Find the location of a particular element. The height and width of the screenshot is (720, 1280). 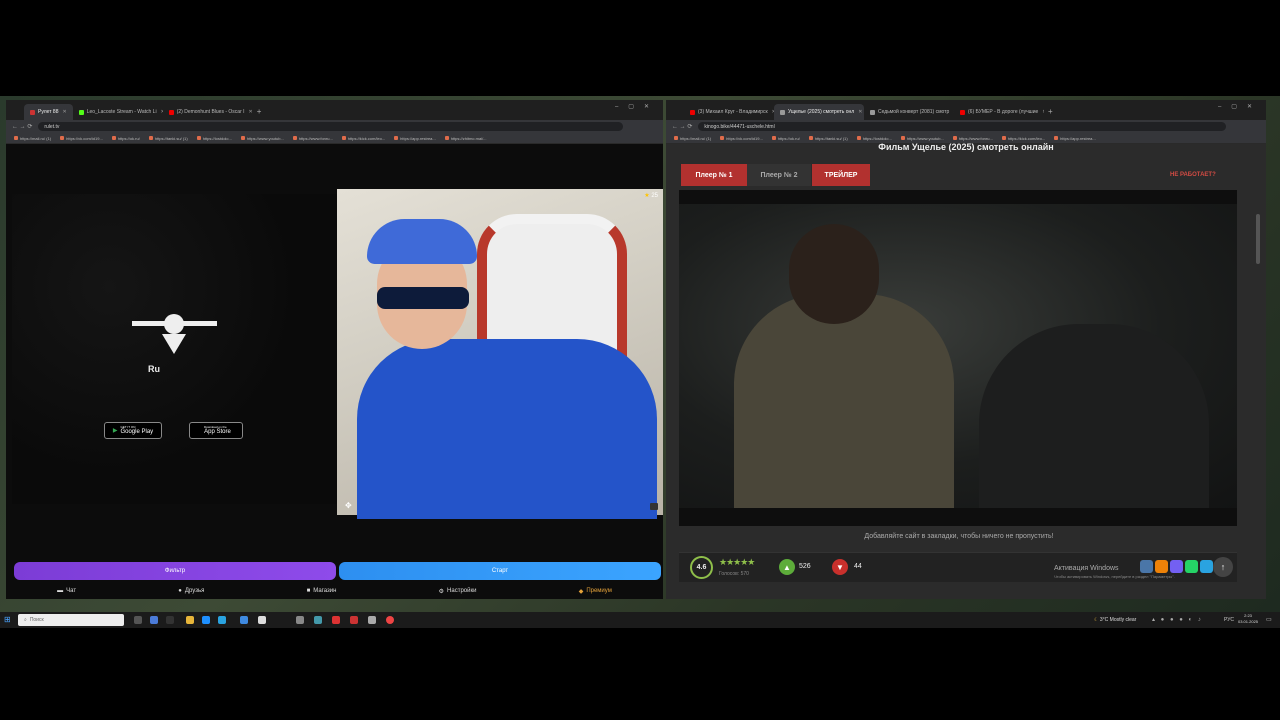

ok-icon is located at coordinates (1161, 566).